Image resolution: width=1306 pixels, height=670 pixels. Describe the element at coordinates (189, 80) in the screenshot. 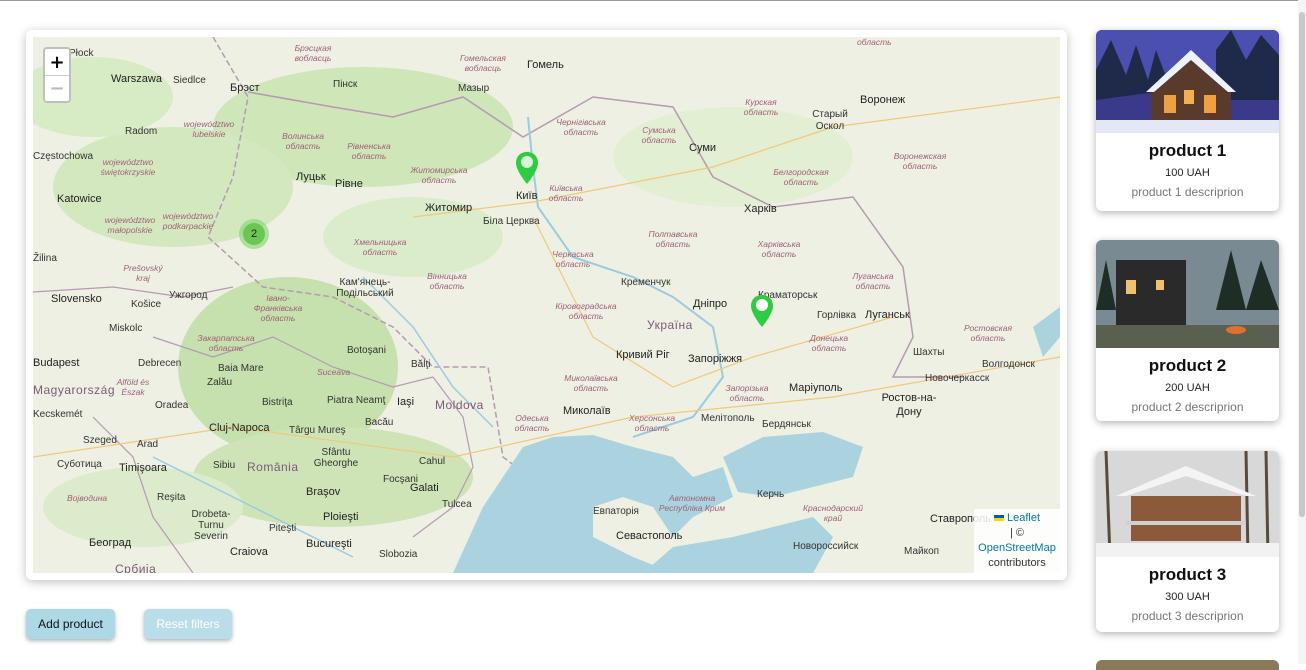

I see `map-label: Siedlce` at that location.